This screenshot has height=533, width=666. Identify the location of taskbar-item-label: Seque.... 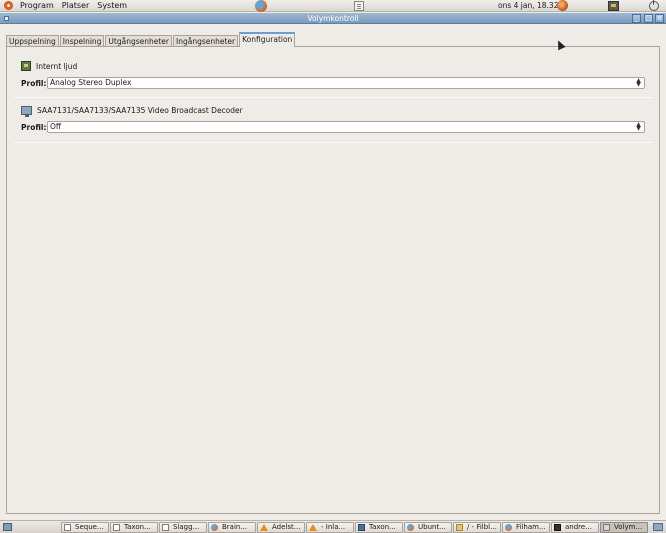
(89, 527).